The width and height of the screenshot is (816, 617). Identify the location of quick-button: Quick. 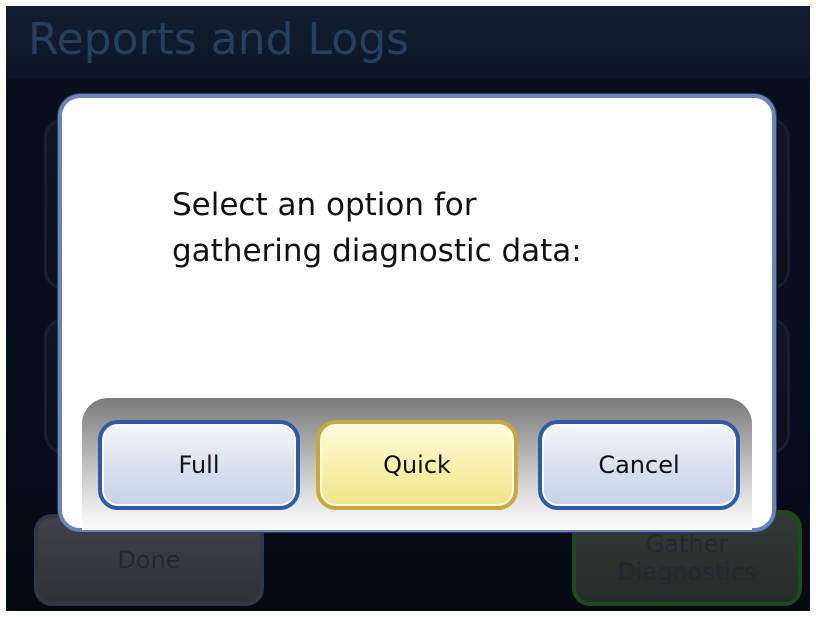
(417, 465).